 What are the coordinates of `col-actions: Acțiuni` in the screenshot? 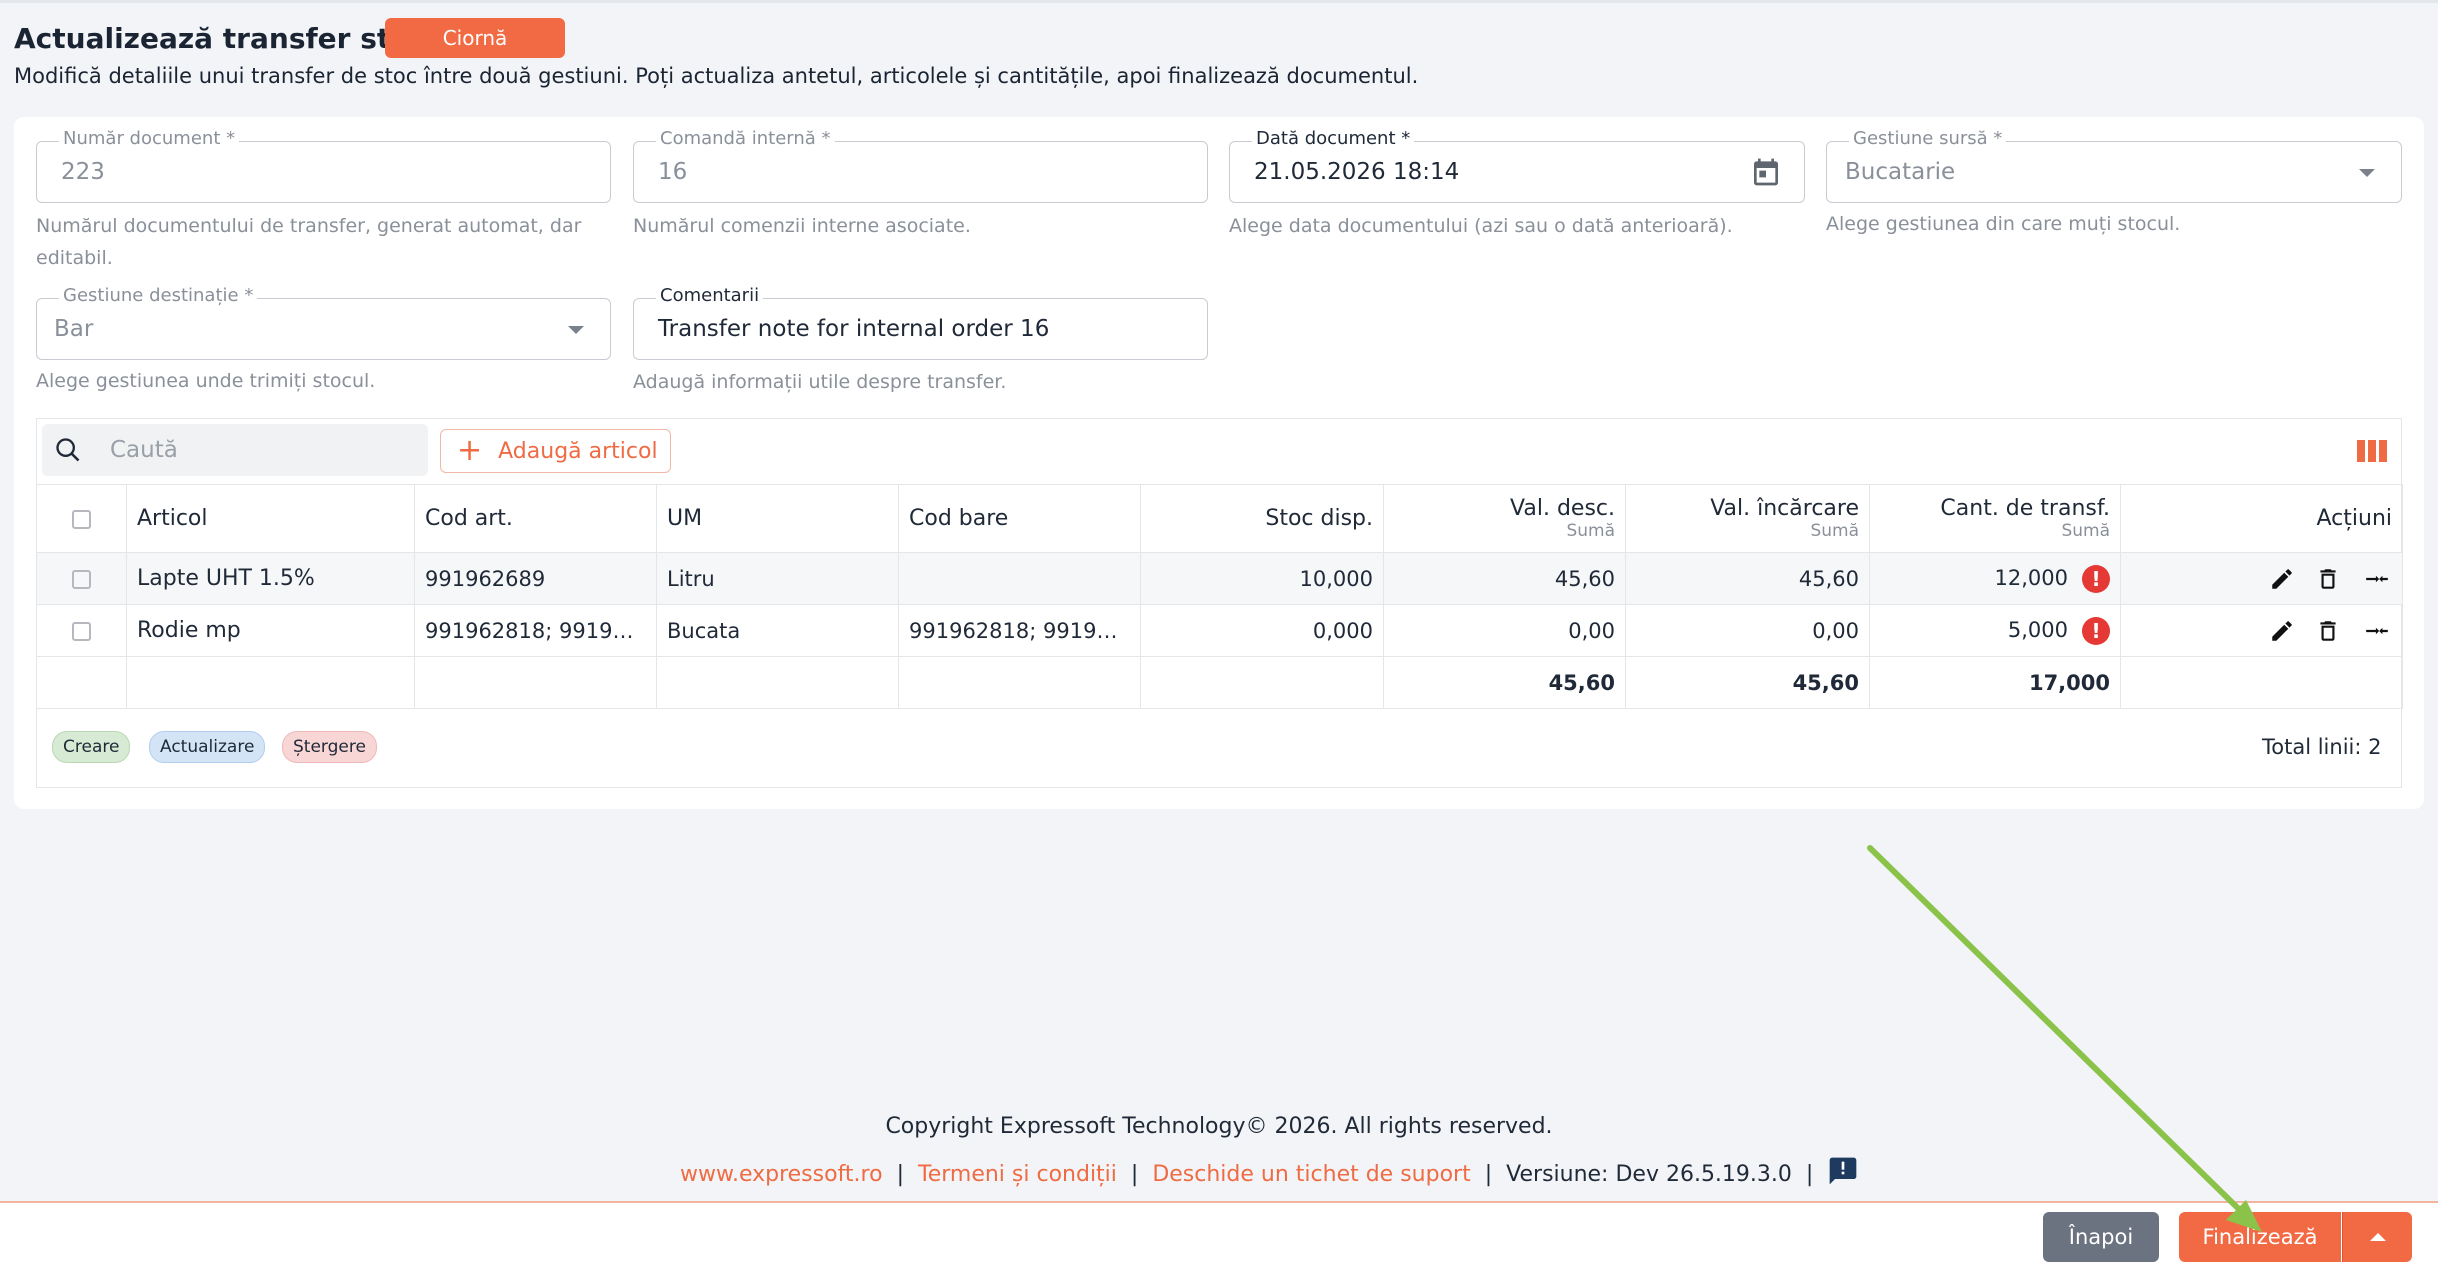 It's located at (2261, 518).